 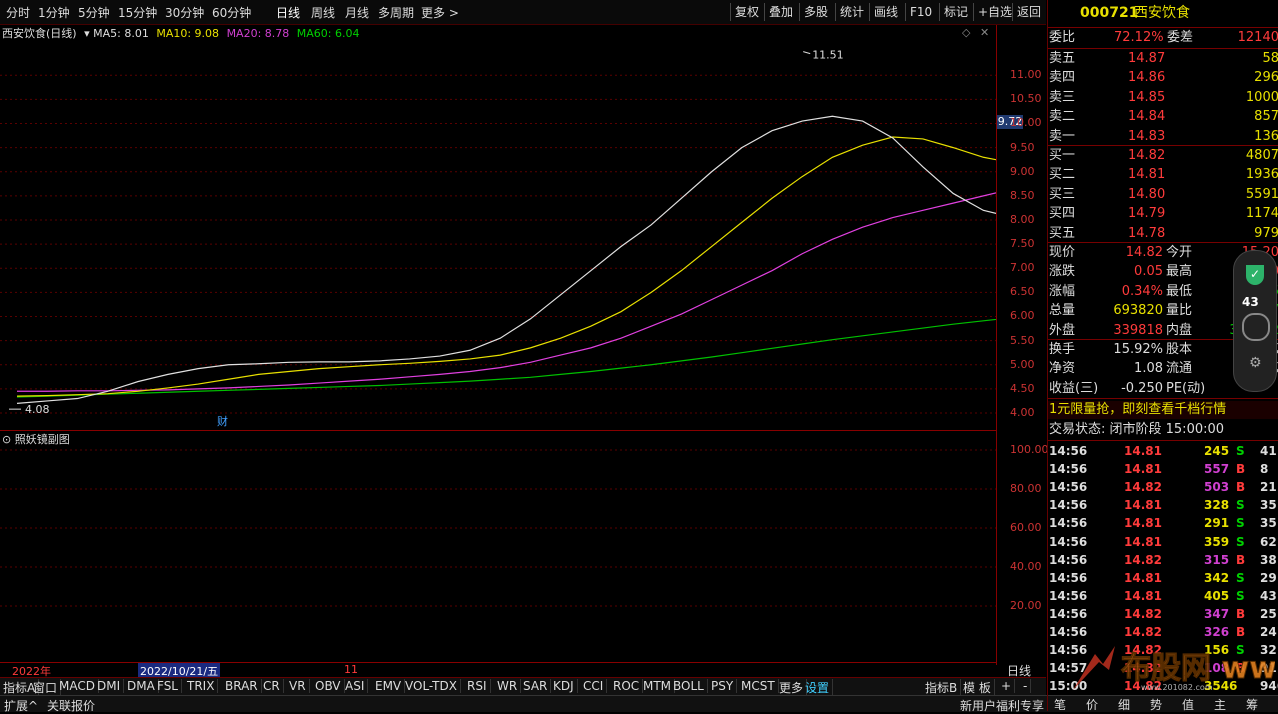 What do you see at coordinates (1007, 686) in the screenshot?
I see `indicator-tab-right: +` at bounding box center [1007, 686].